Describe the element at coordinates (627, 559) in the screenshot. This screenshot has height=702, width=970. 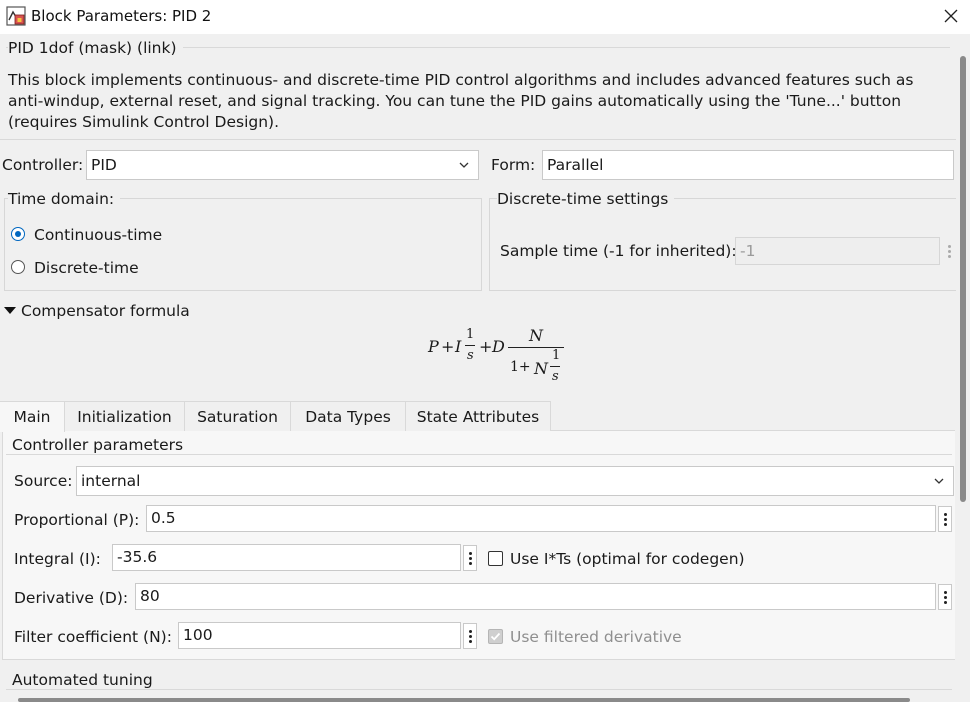
I see `use-its-label: Use I*Ts (optimal for codegen)` at that location.